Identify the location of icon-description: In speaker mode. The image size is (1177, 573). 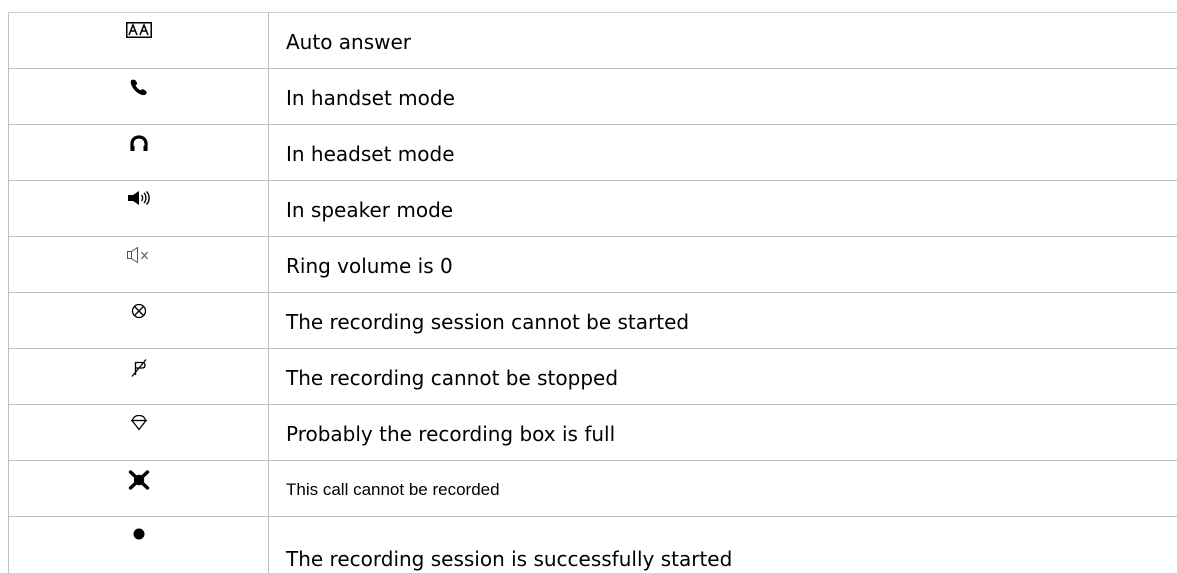
(723, 209).